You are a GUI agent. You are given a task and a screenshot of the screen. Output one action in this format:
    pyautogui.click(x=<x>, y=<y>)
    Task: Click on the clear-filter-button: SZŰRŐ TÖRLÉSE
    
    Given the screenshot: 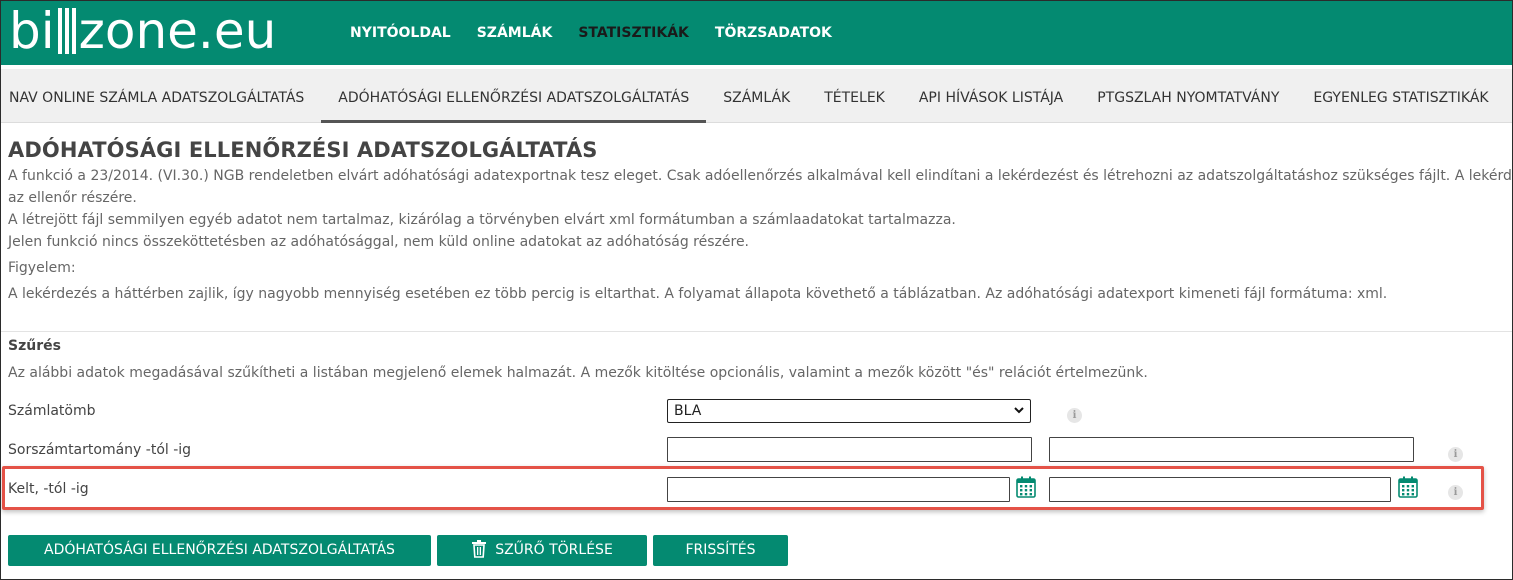 What is the action you would take?
    pyautogui.click(x=542, y=550)
    